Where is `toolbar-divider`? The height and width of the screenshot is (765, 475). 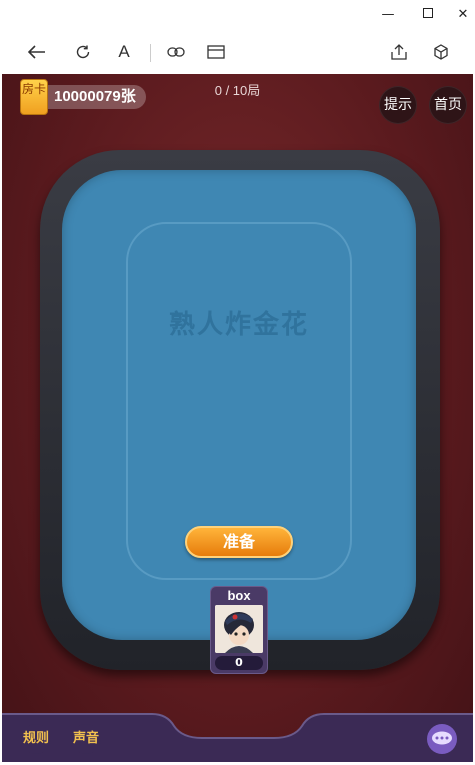
toolbar-divider is located at coordinates (150, 53).